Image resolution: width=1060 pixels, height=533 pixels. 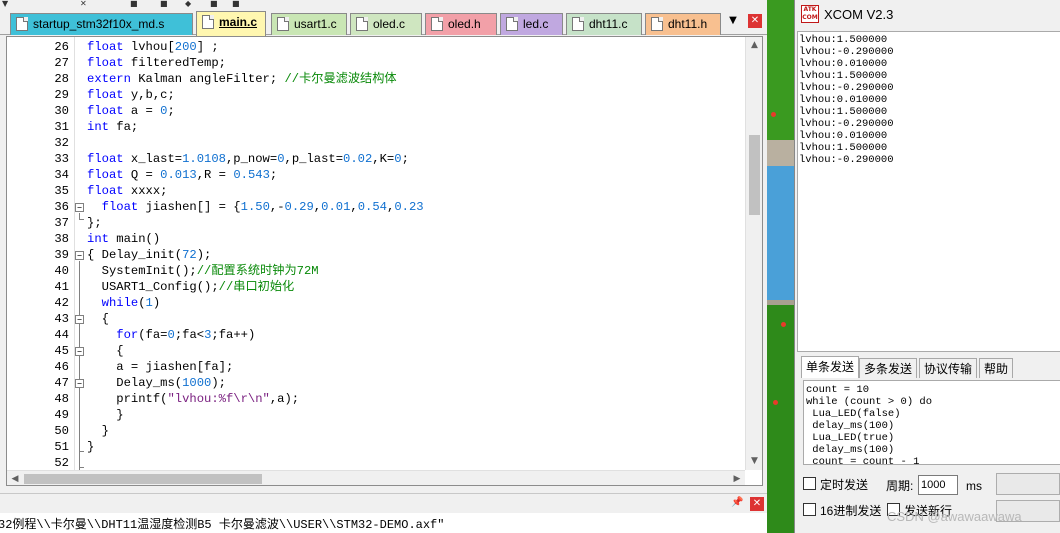 What do you see at coordinates (754, 45) in the screenshot?
I see `scroll-up-icon: ▲` at bounding box center [754, 45].